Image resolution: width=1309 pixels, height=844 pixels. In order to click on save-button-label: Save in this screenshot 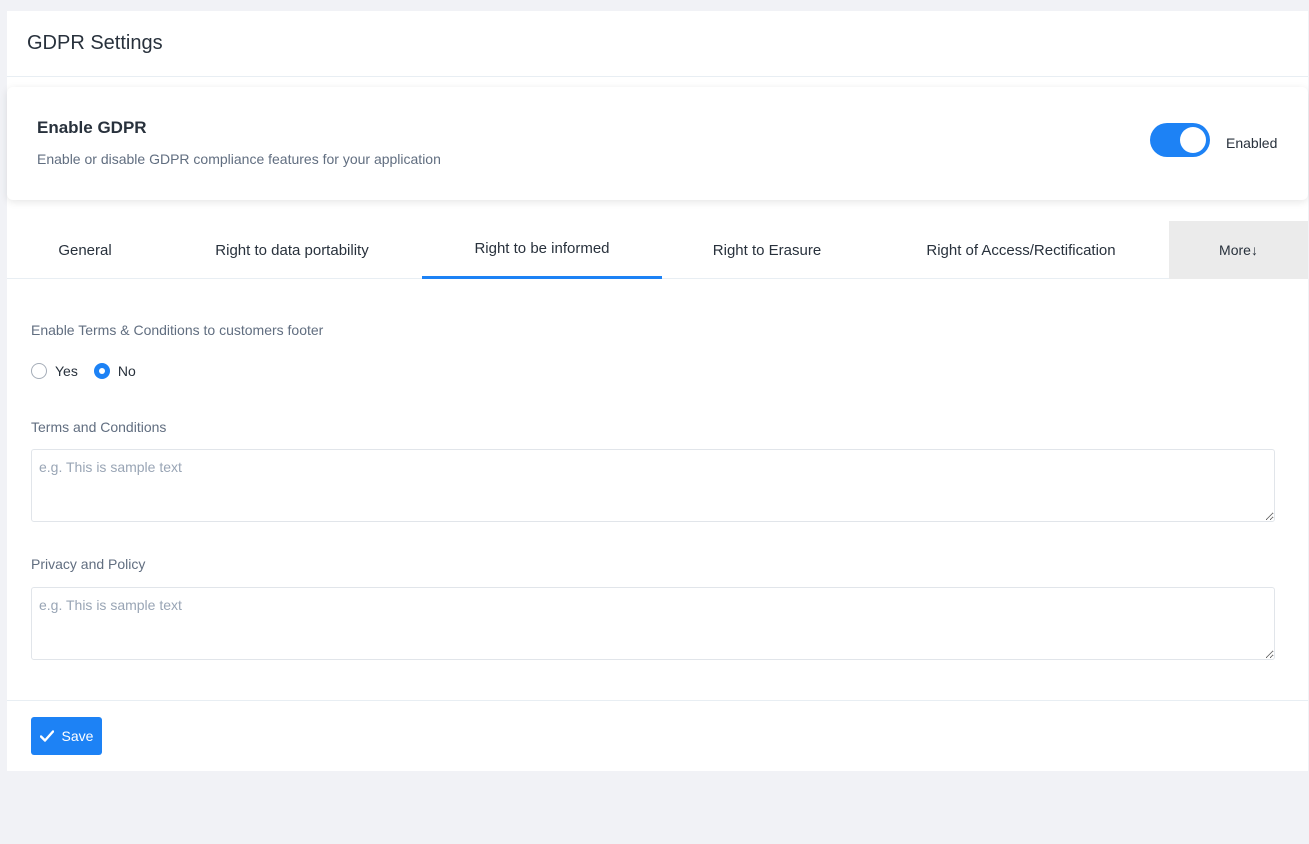, I will do `click(77, 736)`.